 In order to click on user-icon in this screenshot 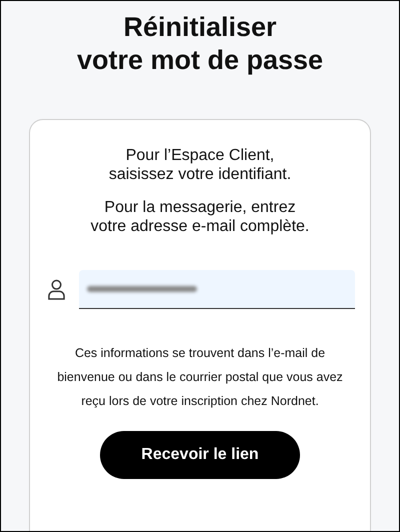, I will do `click(56, 289)`.